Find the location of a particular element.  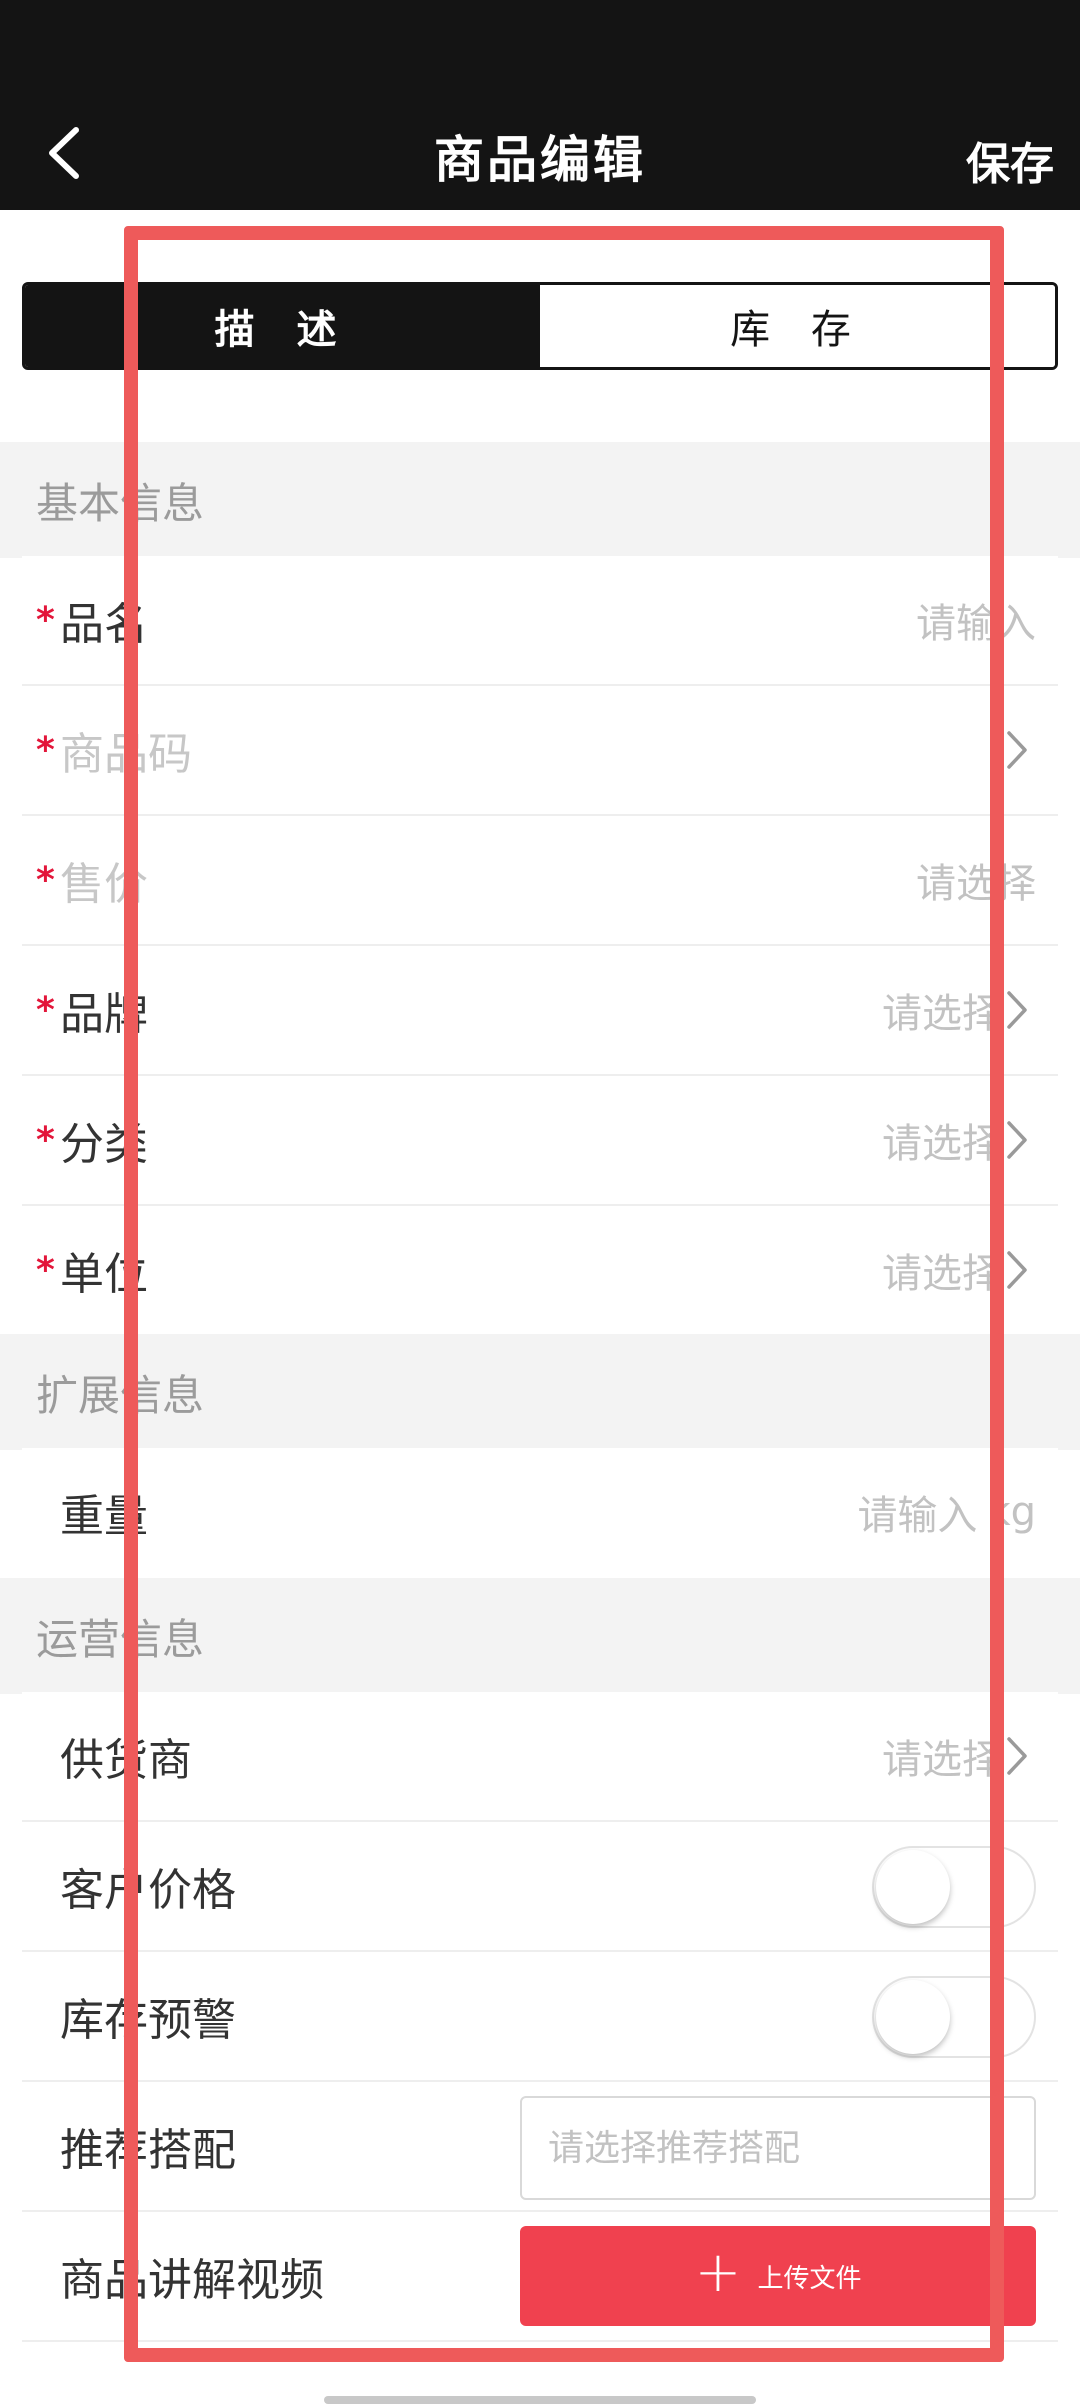

field-row-code: * 商品码 is located at coordinates (540, 751).